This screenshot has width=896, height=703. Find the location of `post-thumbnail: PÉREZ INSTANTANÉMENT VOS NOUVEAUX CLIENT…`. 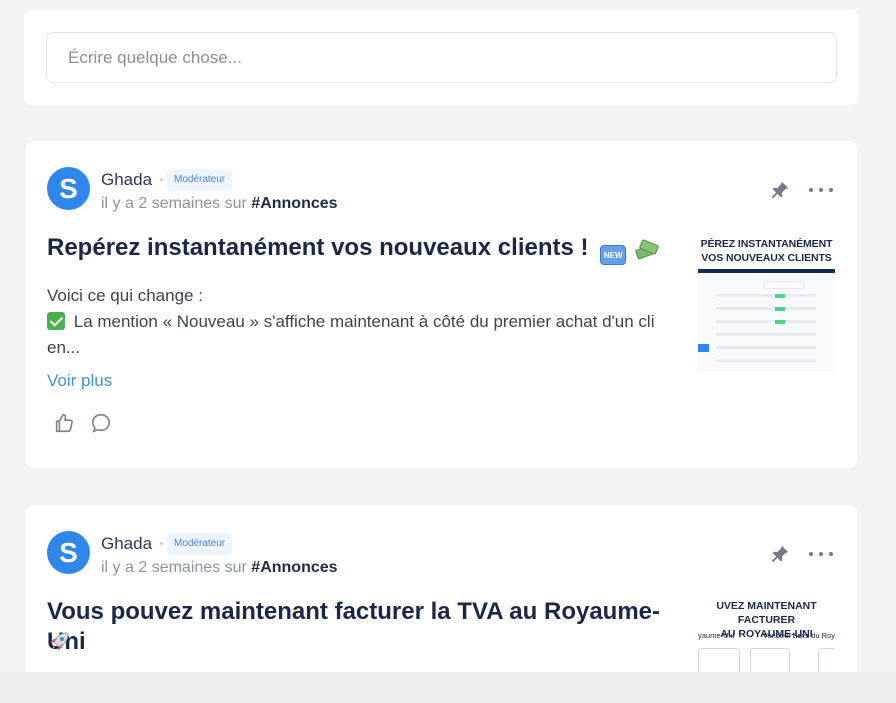

post-thumbnail: PÉREZ INSTANTANÉMENT VOS NOUVEAUX CLIENT… is located at coordinates (766, 302).